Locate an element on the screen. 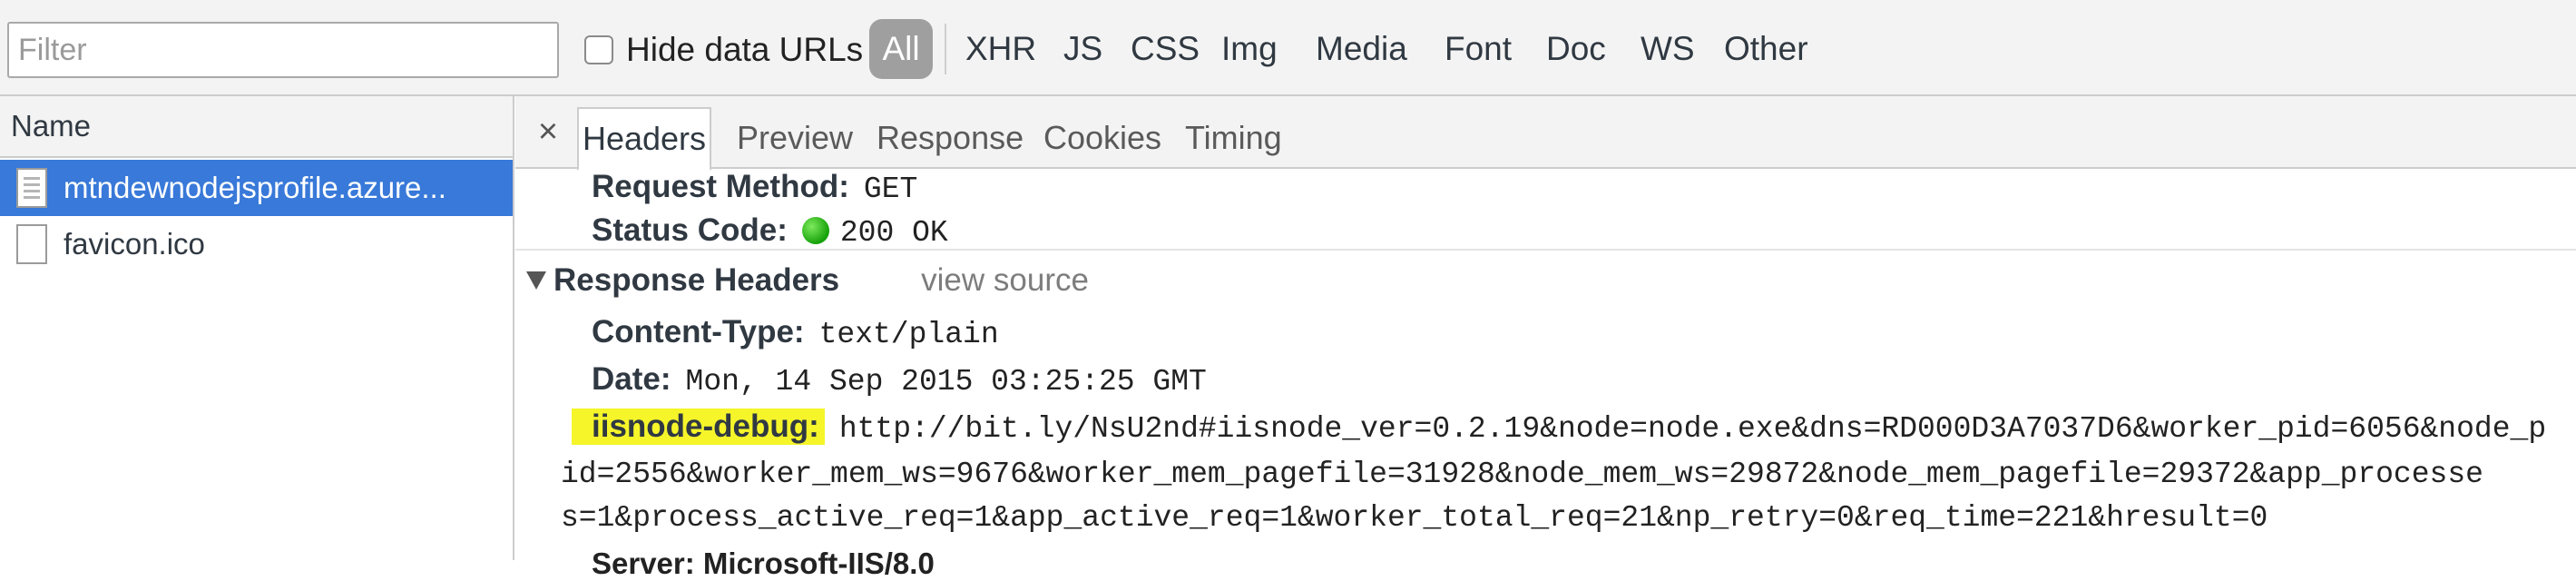 This screenshot has width=2576, height=581. header-value: GET is located at coordinates (890, 189).